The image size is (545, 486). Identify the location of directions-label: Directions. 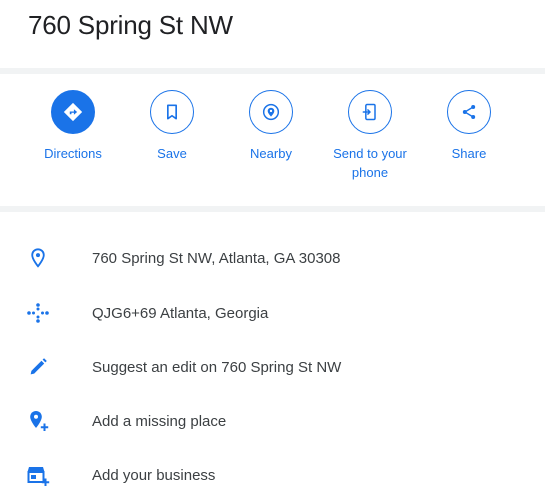
(73, 153).